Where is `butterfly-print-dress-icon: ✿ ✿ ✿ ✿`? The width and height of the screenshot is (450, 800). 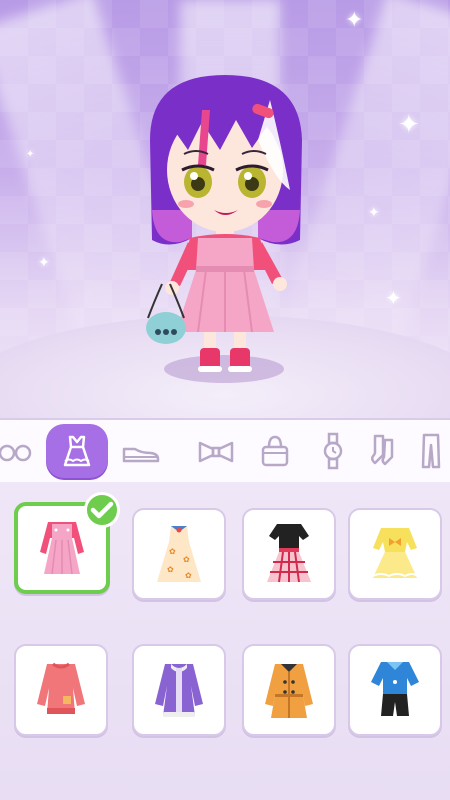 butterfly-print-dress-icon: ✿ ✿ ✿ ✿ is located at coordinates (179, 554).